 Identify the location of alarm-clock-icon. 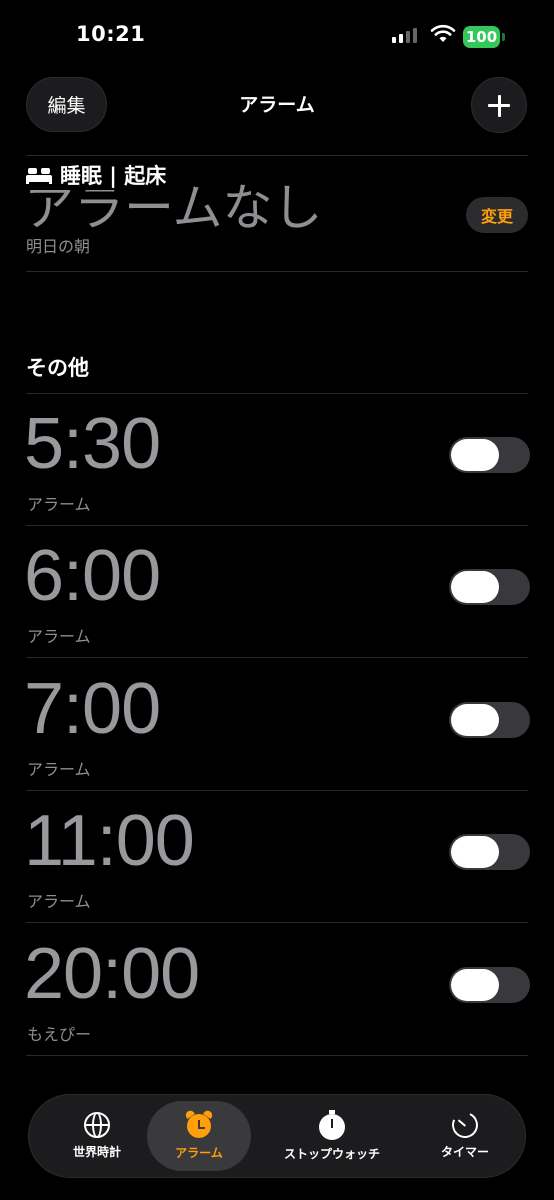
(199, 1123).